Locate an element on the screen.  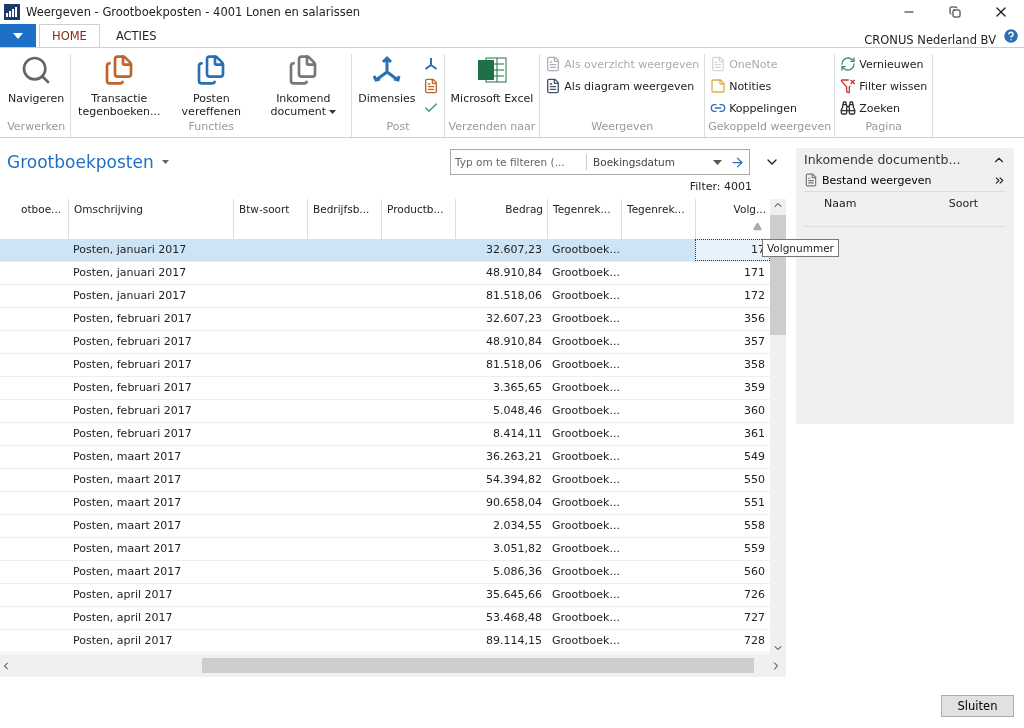
group-label: Weergeven is located at coordinates (622, 127).